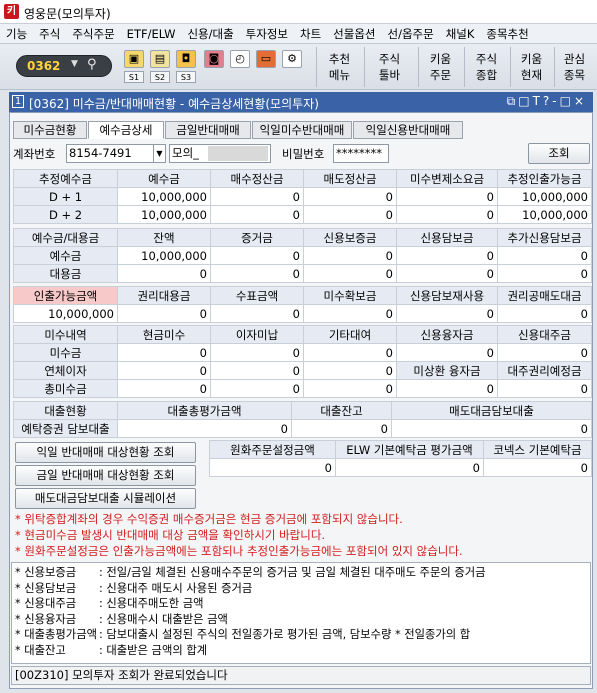 The width and height of the screenshot is (597, 693). I want to click on monitor-icon: ▭, so click(266, 59).